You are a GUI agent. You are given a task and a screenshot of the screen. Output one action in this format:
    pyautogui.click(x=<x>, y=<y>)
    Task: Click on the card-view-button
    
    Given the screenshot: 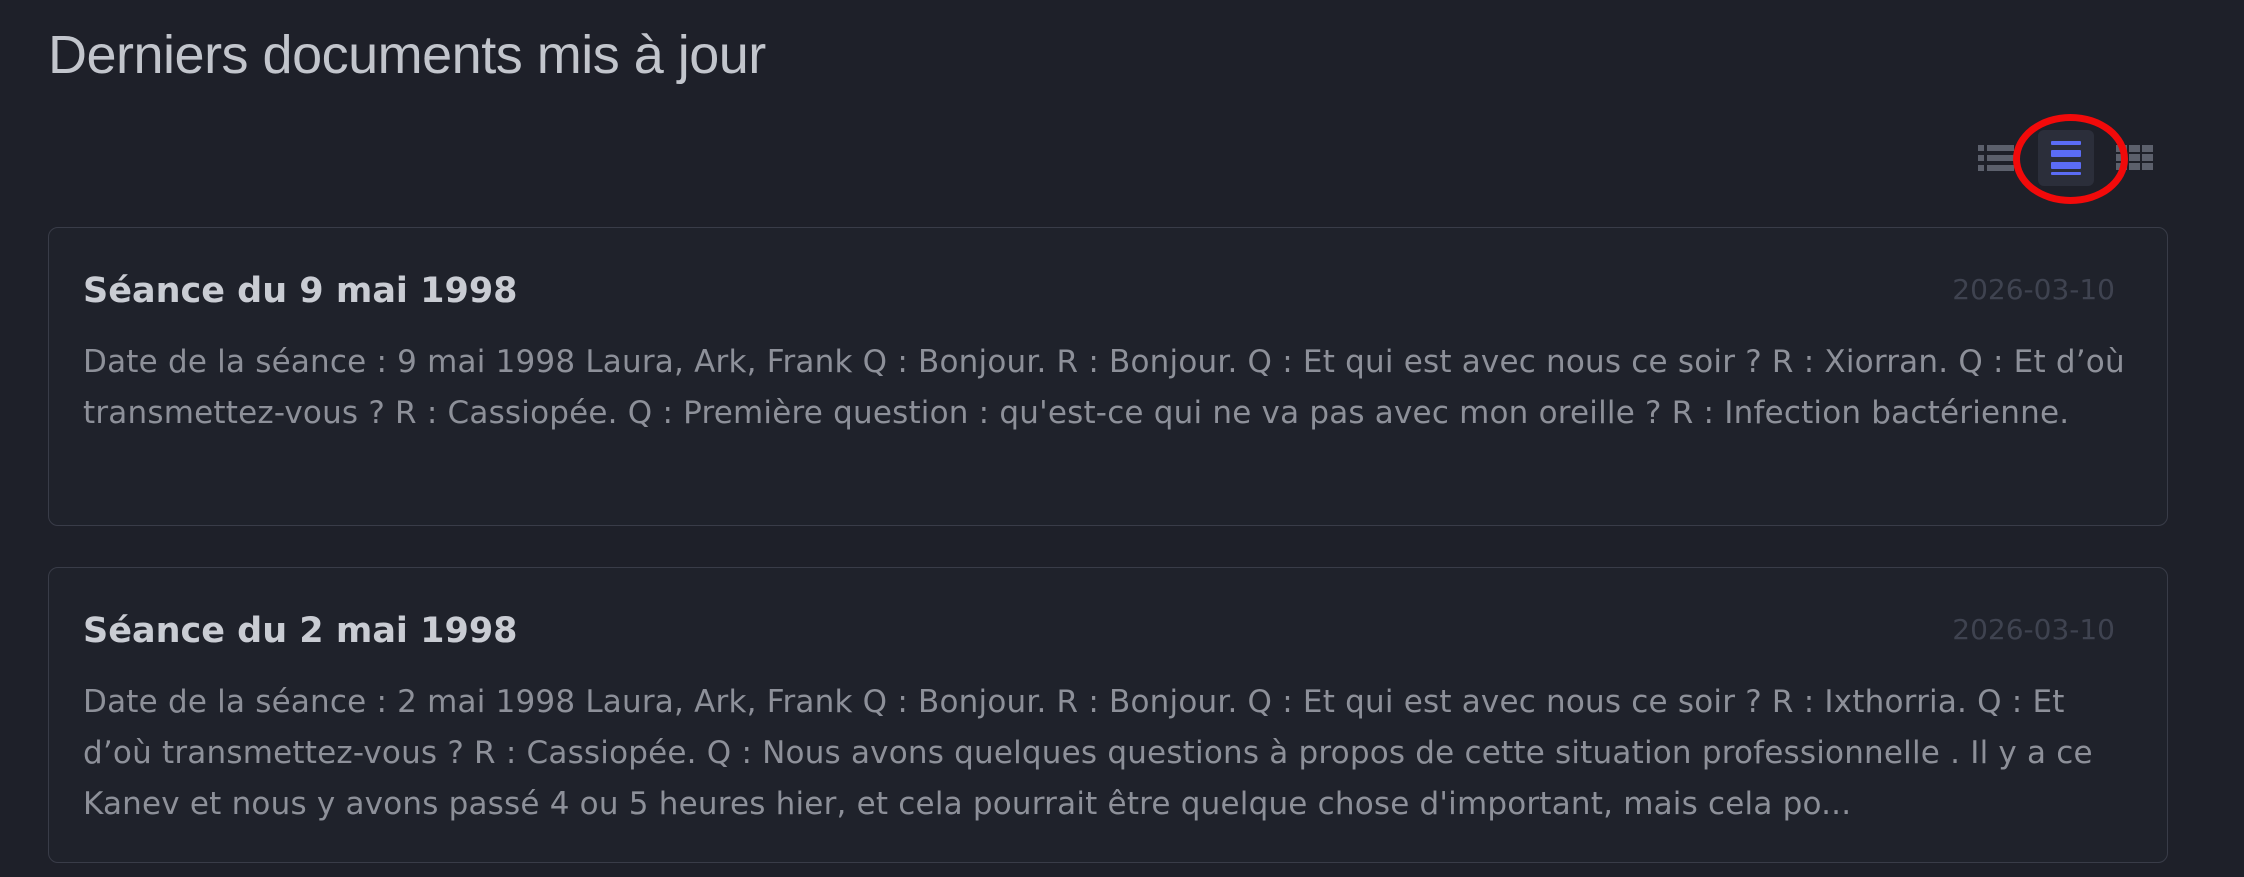 What is the action you would take?
    pyautogui.click(x=2066, y=158)
    